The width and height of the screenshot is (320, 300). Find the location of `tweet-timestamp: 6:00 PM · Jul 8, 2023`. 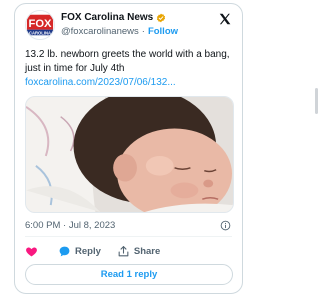

tweet-timestamp: 6:00 PM · Jul 8, 2023 is located at coordinates (70, 225).